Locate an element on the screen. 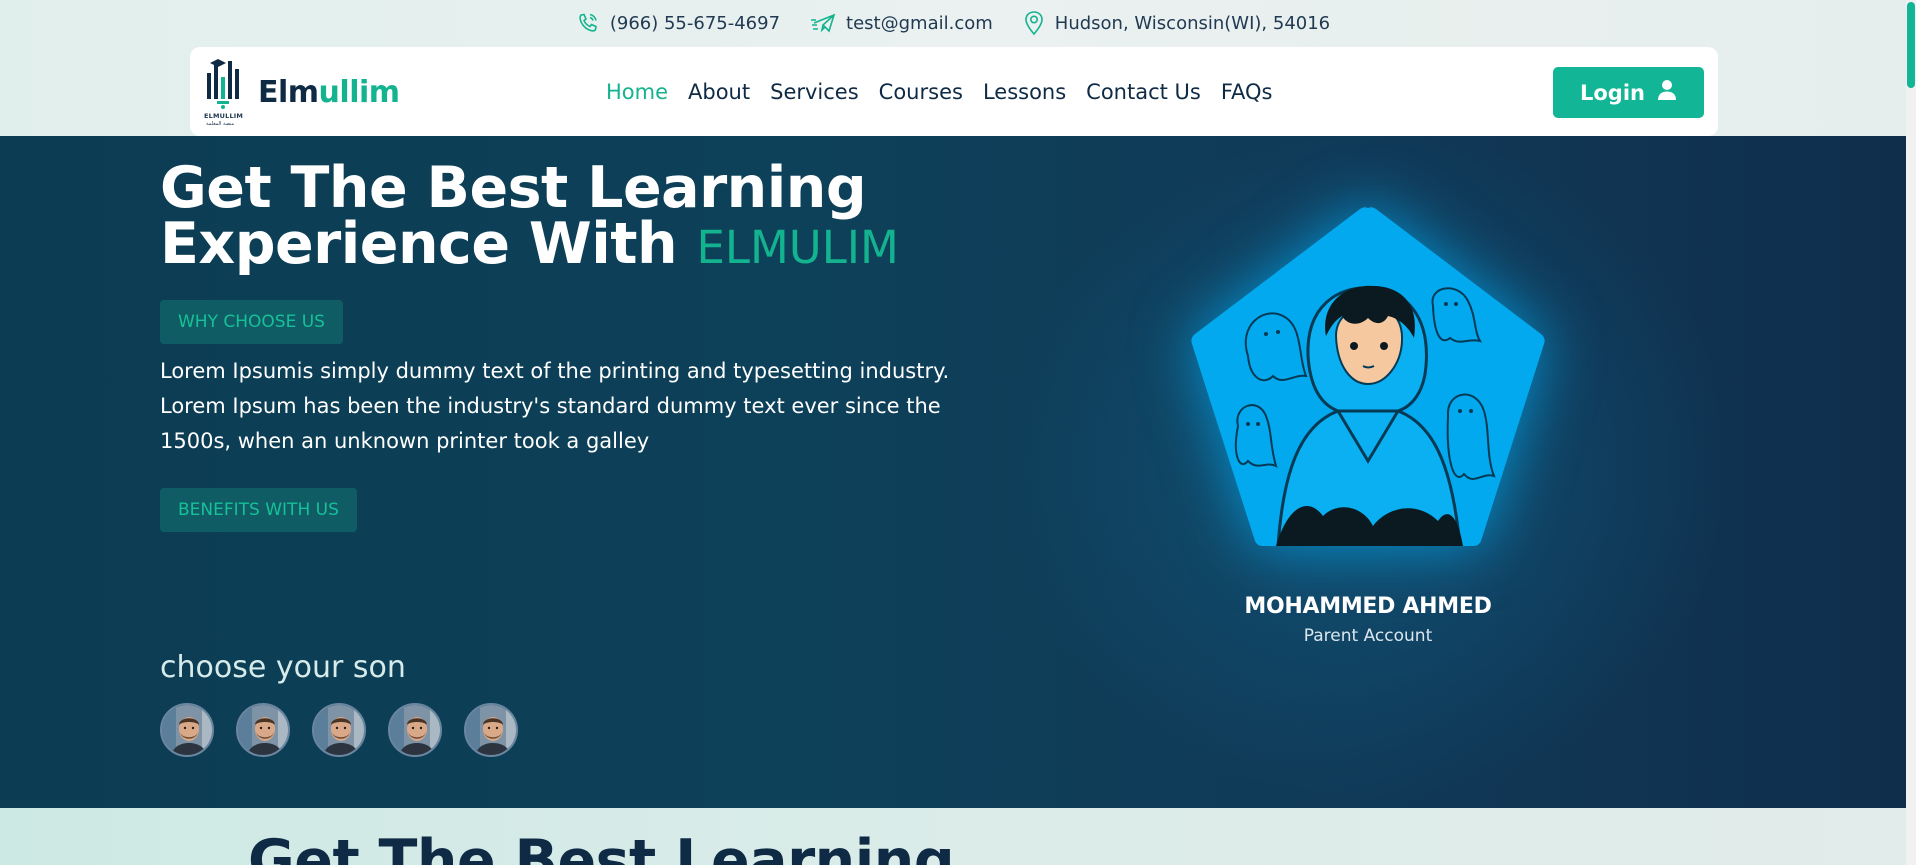 Image resolution: width=1916 pixels, height=865 pixels. brand-name: Elmullim is located at coordinates (329, 92).